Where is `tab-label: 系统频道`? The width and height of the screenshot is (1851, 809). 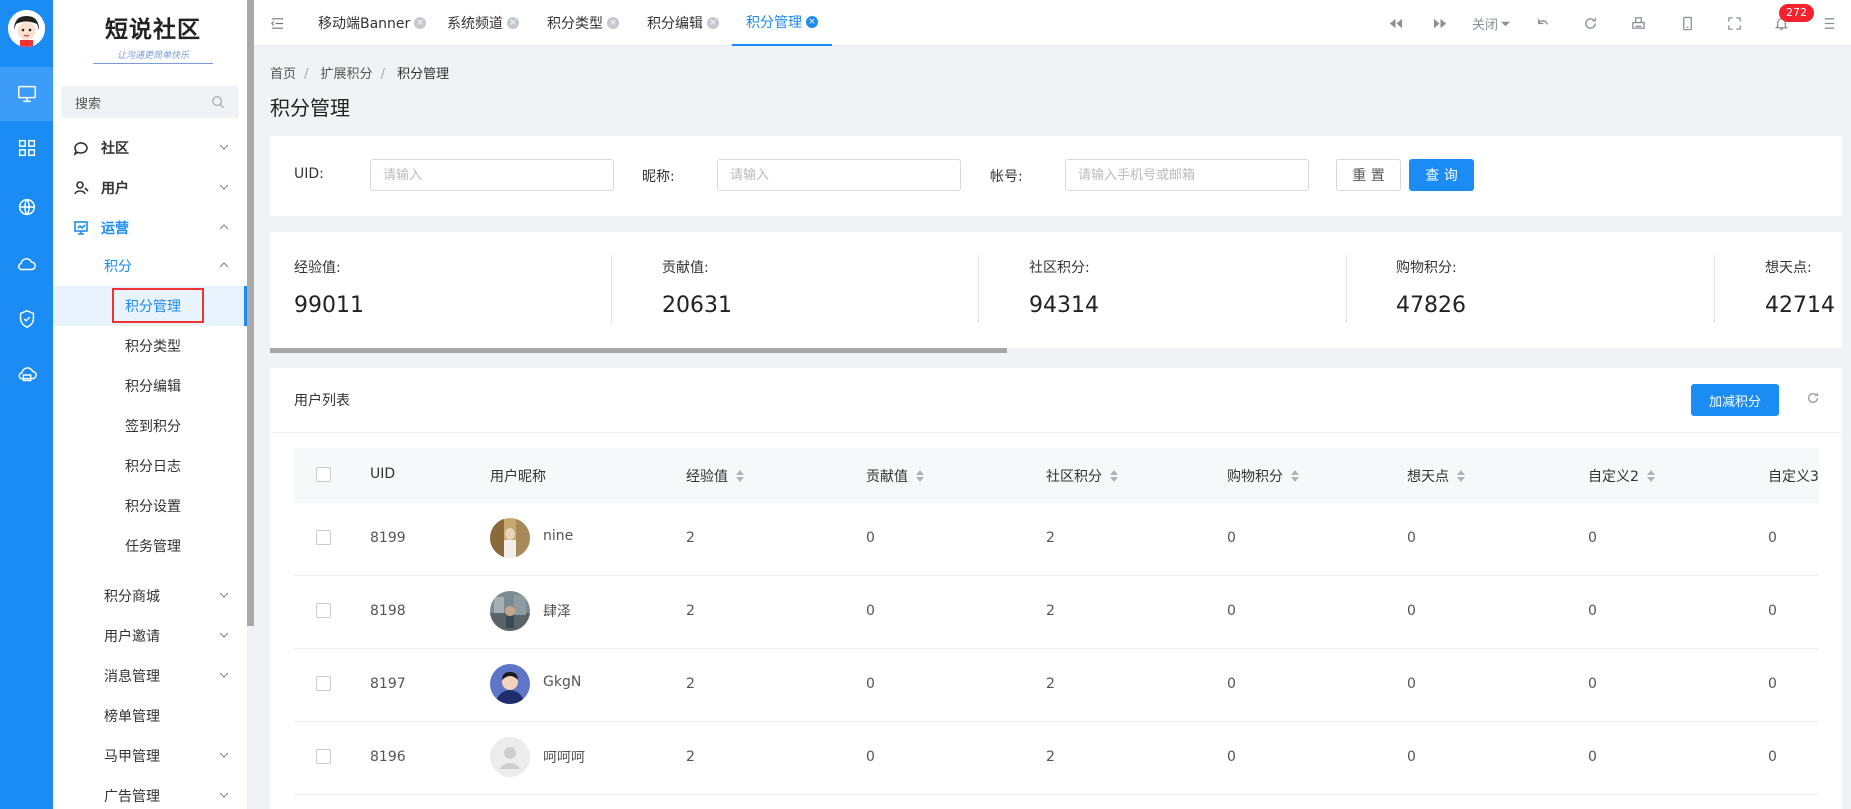 tab-label: 系统频道 is located at coordinates (475, 24).